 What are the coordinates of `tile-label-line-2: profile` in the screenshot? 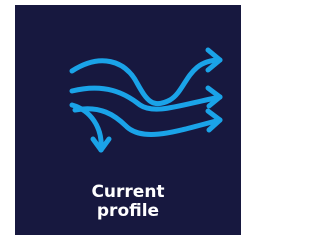 It's located at (128, 211).